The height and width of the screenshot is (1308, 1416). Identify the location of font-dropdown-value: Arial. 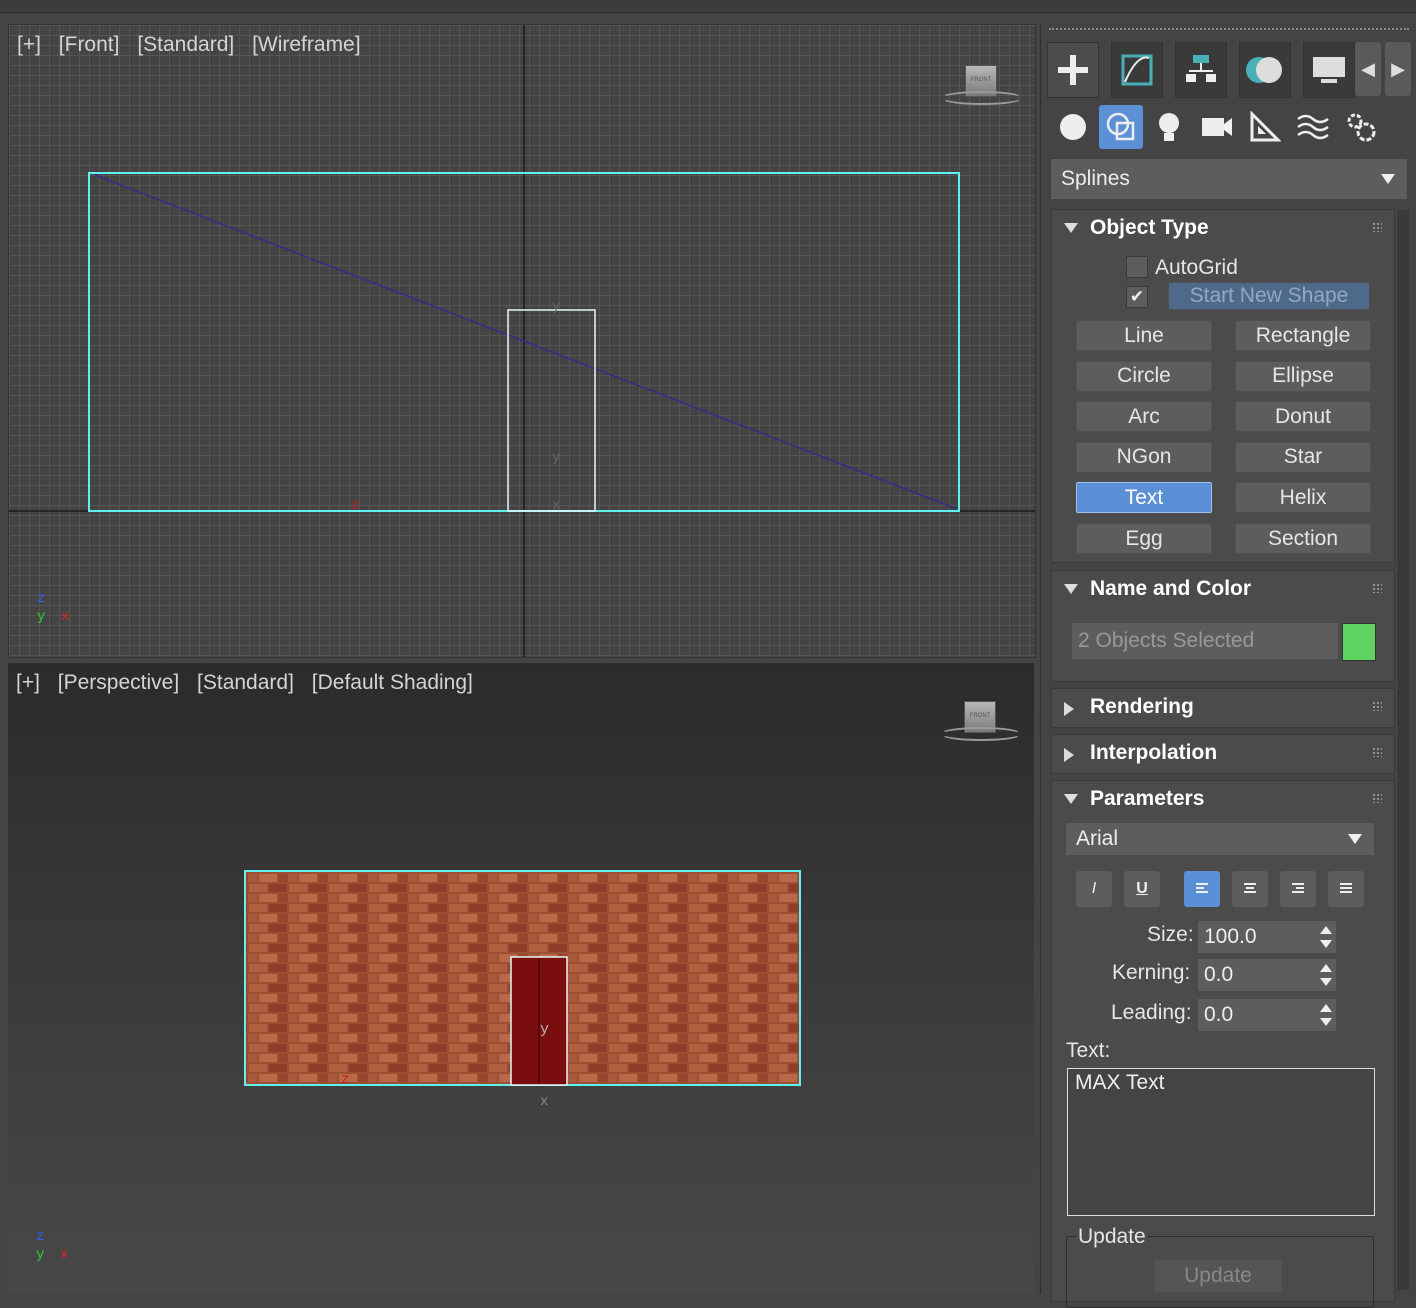
(1097, 838).